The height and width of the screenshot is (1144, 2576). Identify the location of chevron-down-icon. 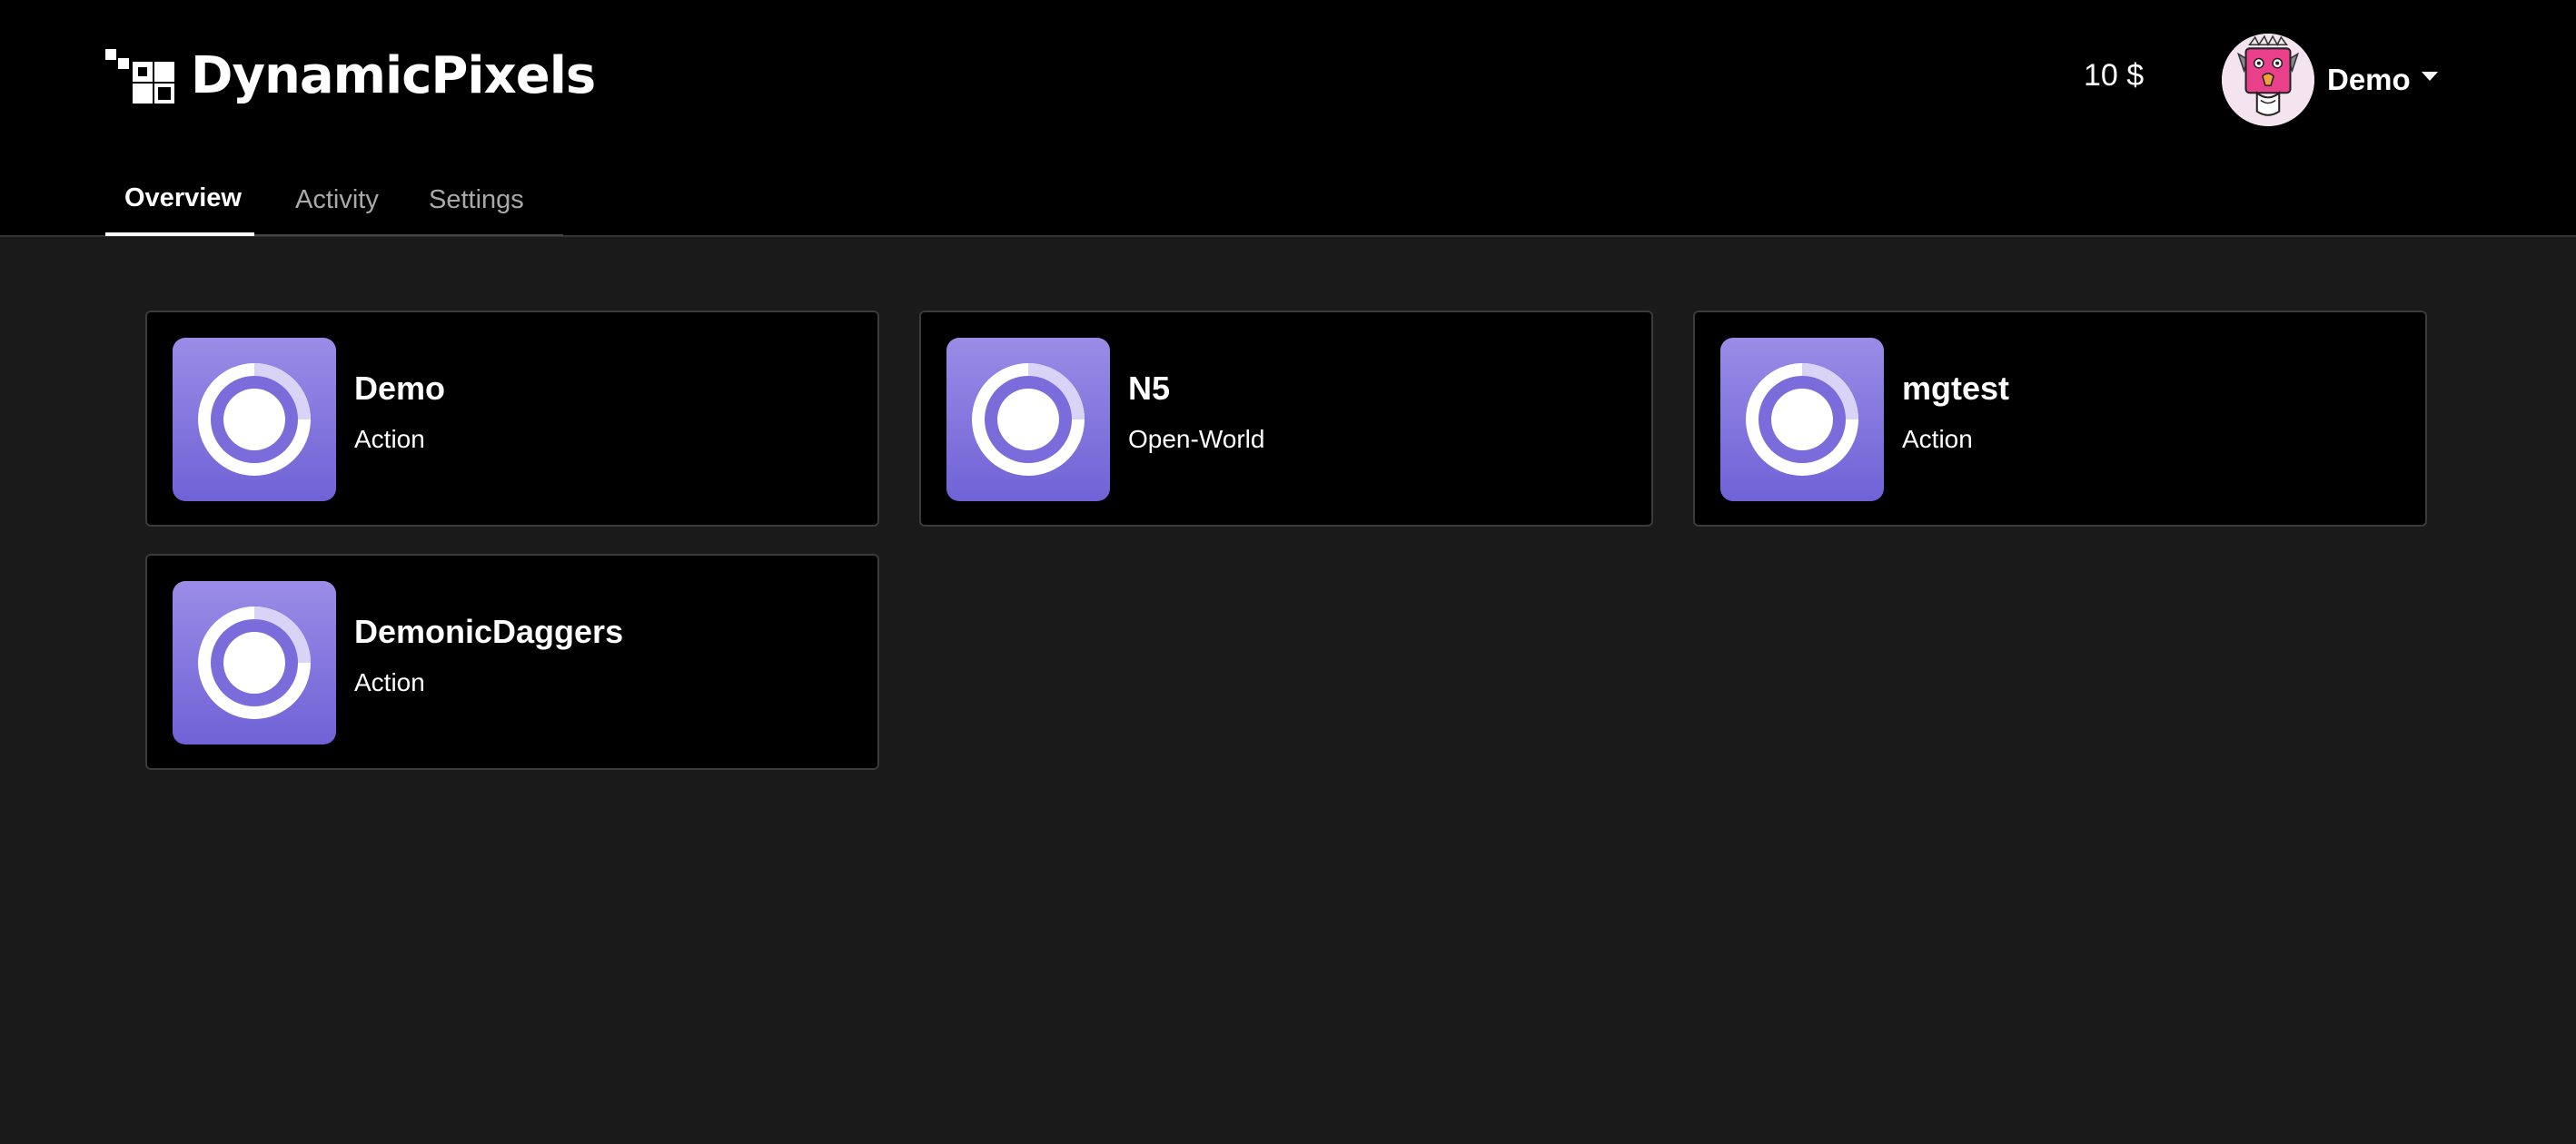
(2429, 76).